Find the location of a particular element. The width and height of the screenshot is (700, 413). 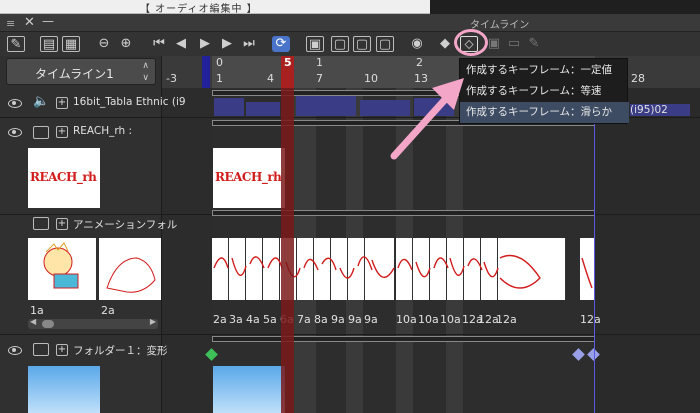

ruler-tick: 4 is located at coordinates (270, 78).